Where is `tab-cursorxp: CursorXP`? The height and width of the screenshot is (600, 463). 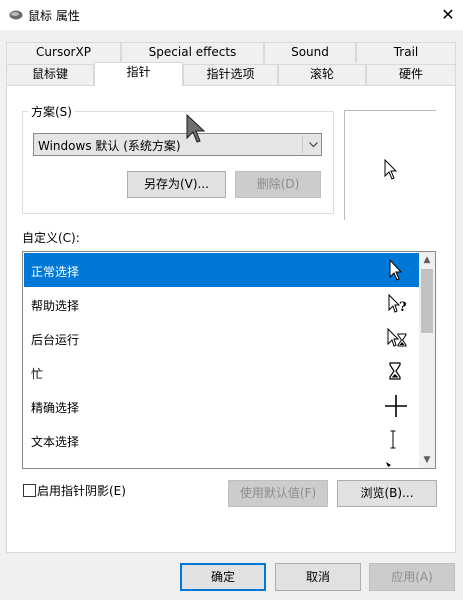 tab-cursorxp: CursorXP is located at coordinates (63, 52).